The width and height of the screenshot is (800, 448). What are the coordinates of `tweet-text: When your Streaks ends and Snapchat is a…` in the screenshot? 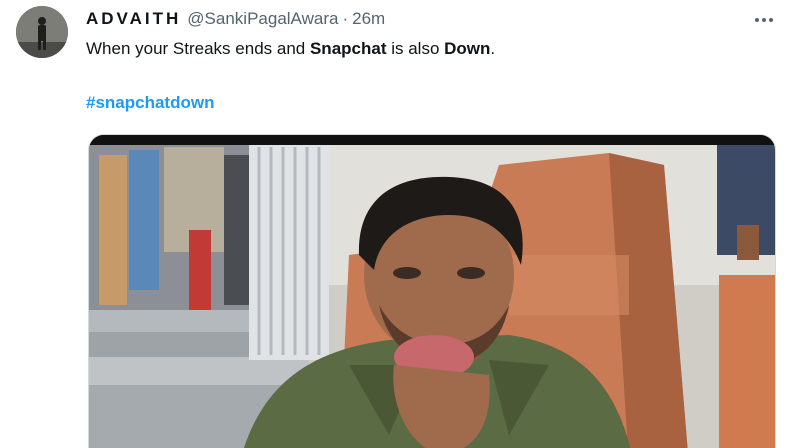 It's located at (290, 49).